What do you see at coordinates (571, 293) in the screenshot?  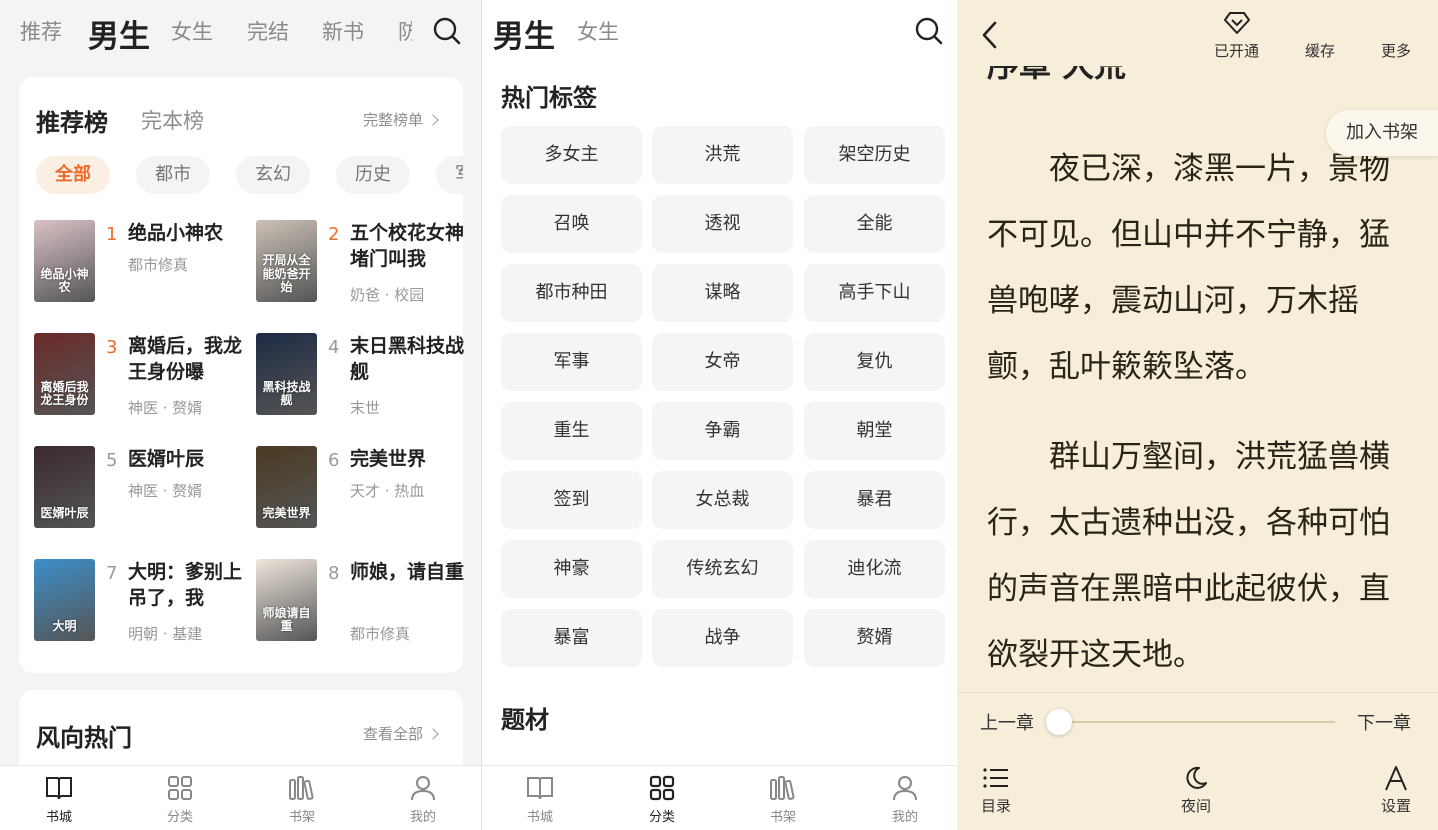 I see `tag-button: 都市种田` at bounding box center [571, 293].